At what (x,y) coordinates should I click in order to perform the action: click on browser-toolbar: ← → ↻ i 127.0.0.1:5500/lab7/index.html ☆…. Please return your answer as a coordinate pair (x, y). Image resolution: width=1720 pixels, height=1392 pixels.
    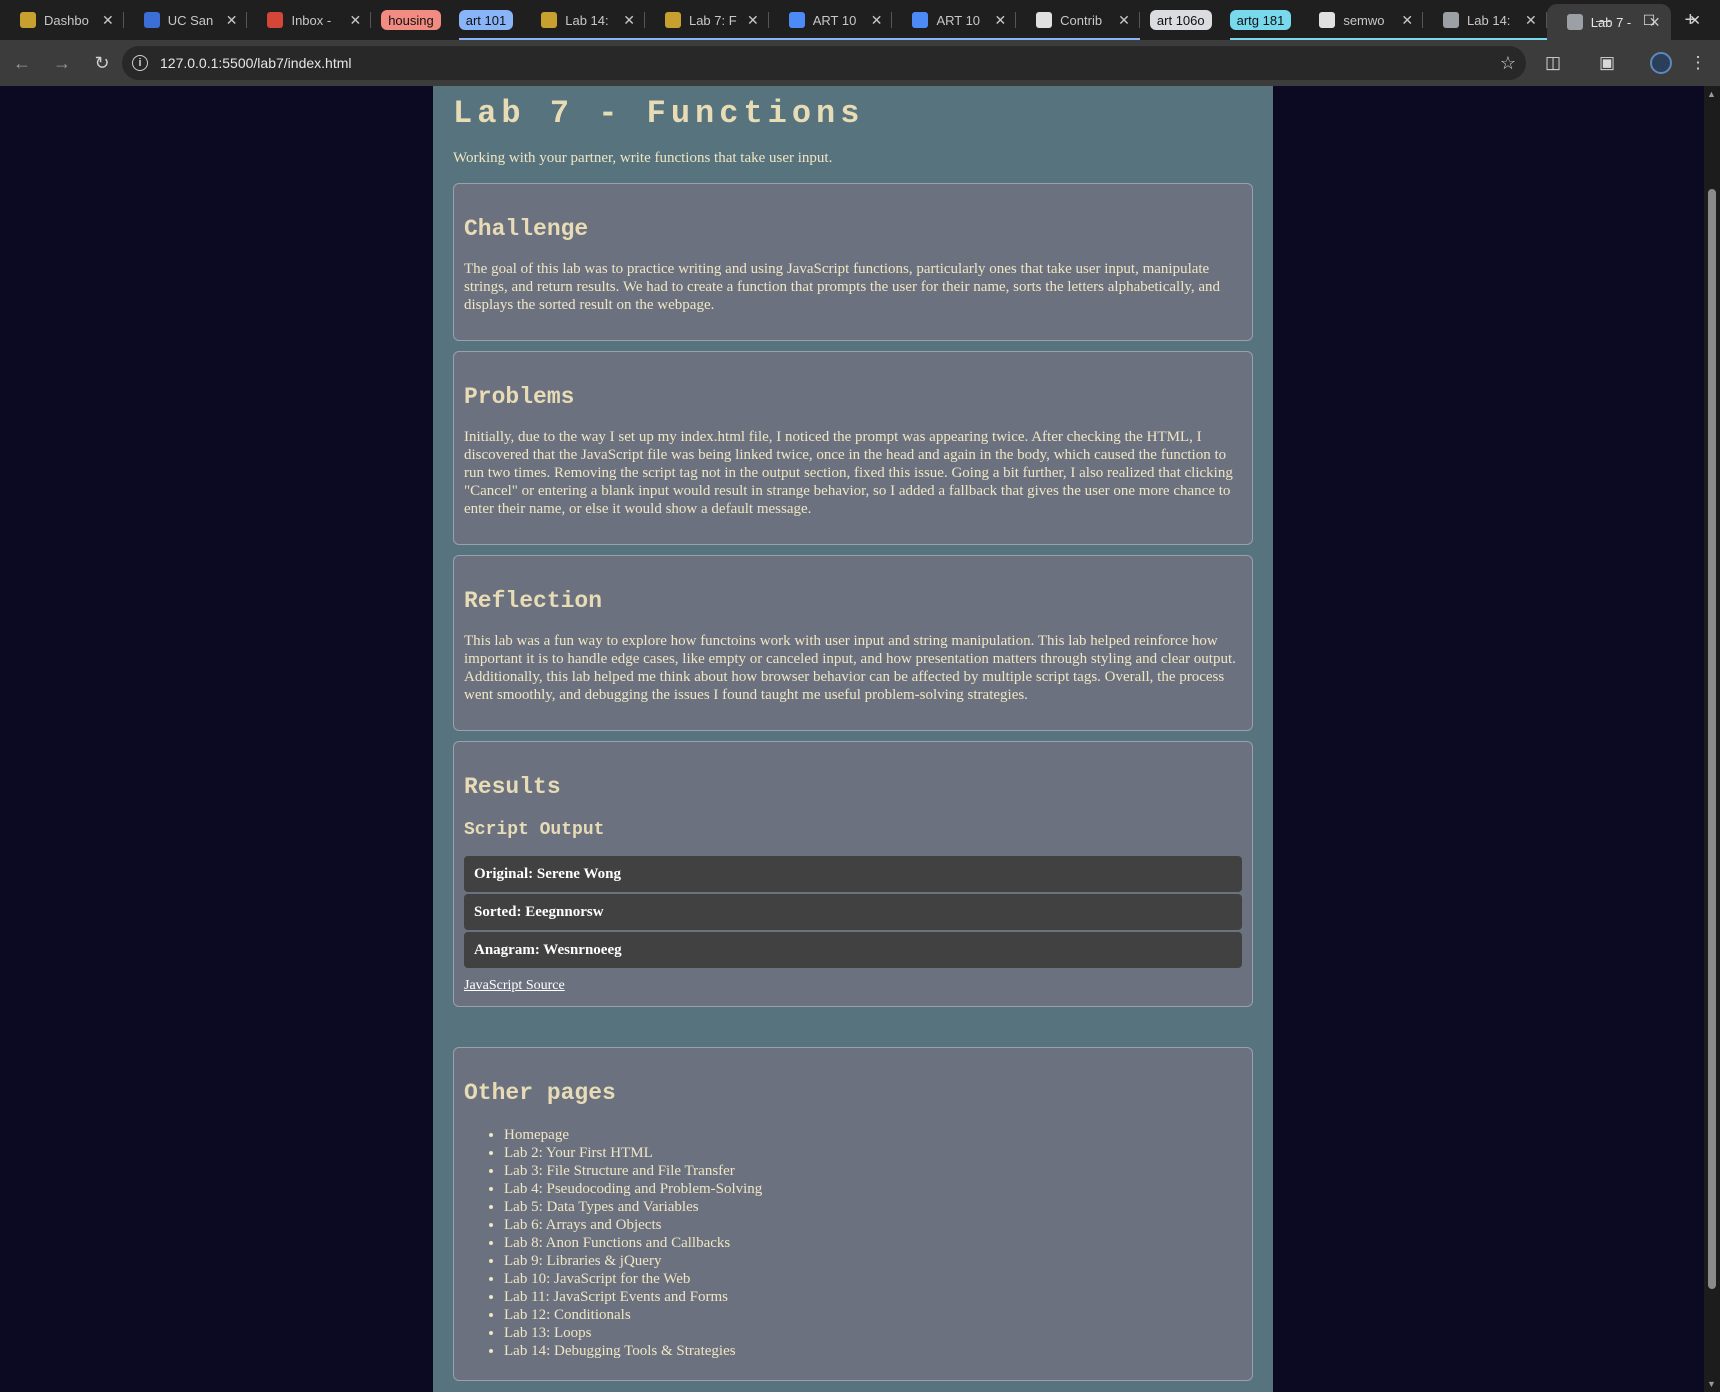
    Looking at the image, I should click on (860, 63).